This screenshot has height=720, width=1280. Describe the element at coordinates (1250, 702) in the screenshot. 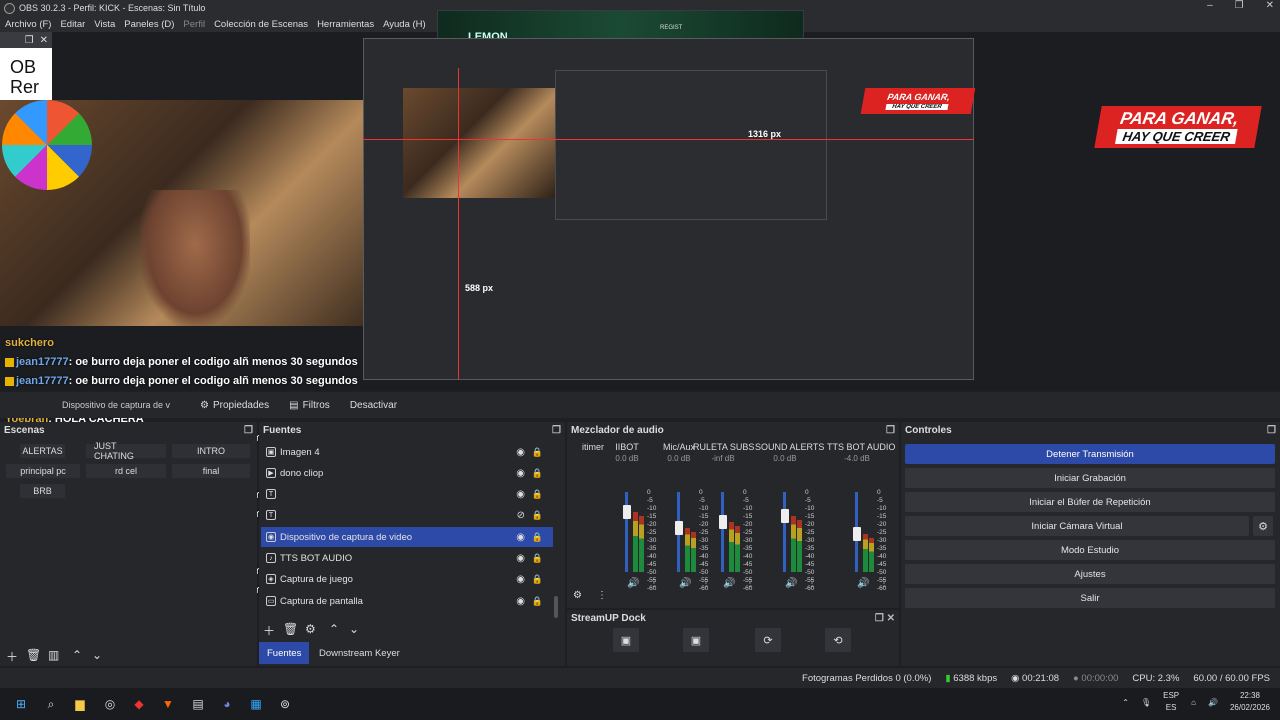

I see `clock: 22:38 26/02/2026` at that location.